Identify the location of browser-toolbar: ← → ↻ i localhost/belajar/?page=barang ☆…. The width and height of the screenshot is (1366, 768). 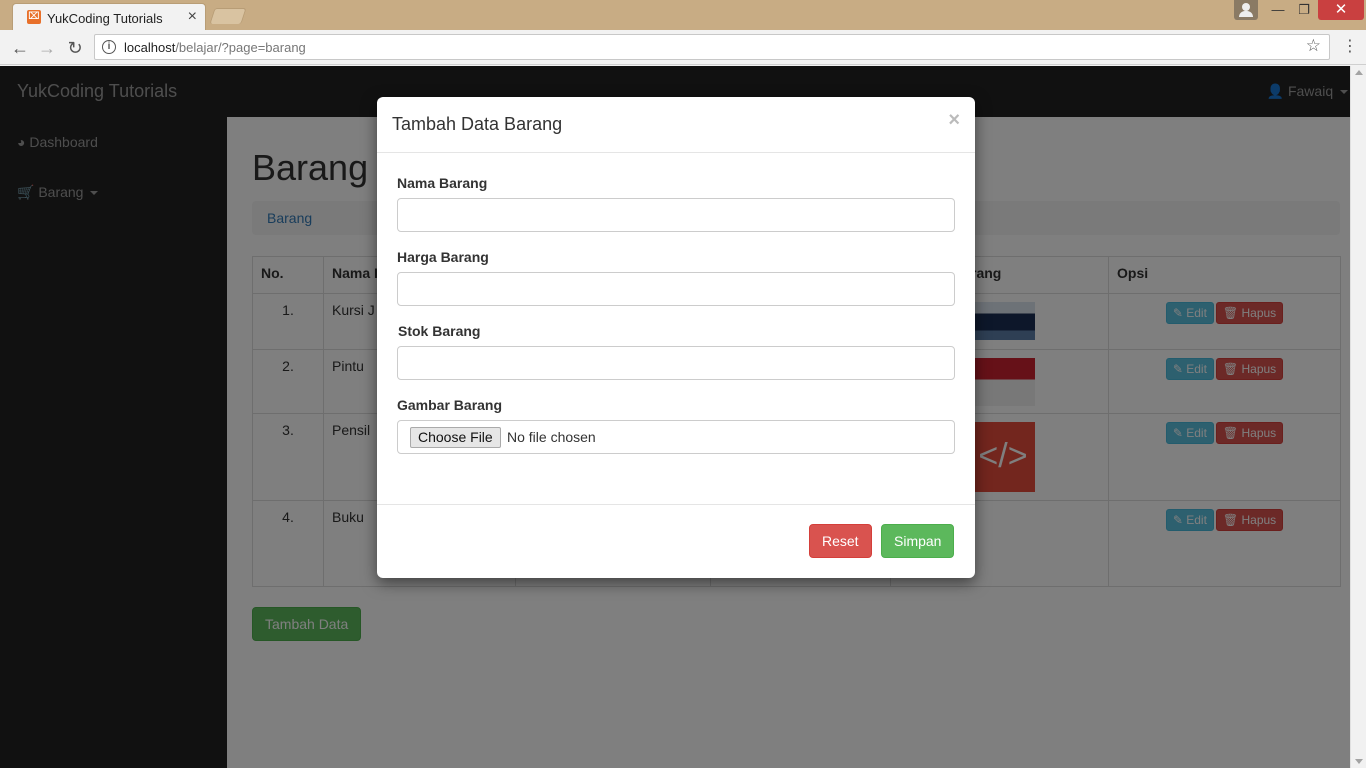
(683, 47).